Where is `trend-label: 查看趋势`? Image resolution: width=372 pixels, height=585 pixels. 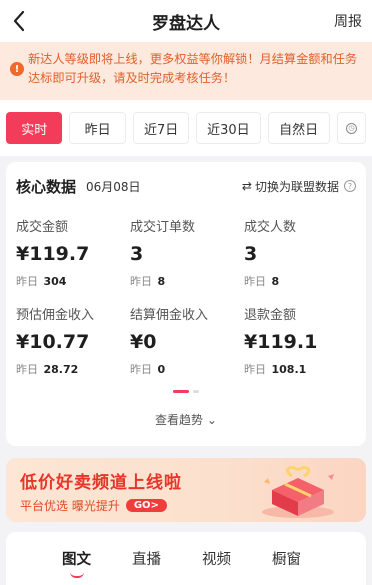
trend-label: 查看趋势 is located at coordinates (179, 420).